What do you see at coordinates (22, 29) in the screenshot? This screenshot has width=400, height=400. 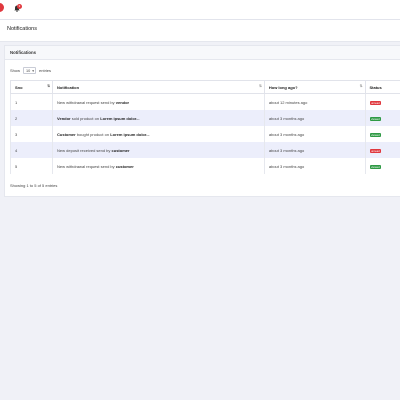 I see `page-title: Notifications` at bounding box center [22, 29].